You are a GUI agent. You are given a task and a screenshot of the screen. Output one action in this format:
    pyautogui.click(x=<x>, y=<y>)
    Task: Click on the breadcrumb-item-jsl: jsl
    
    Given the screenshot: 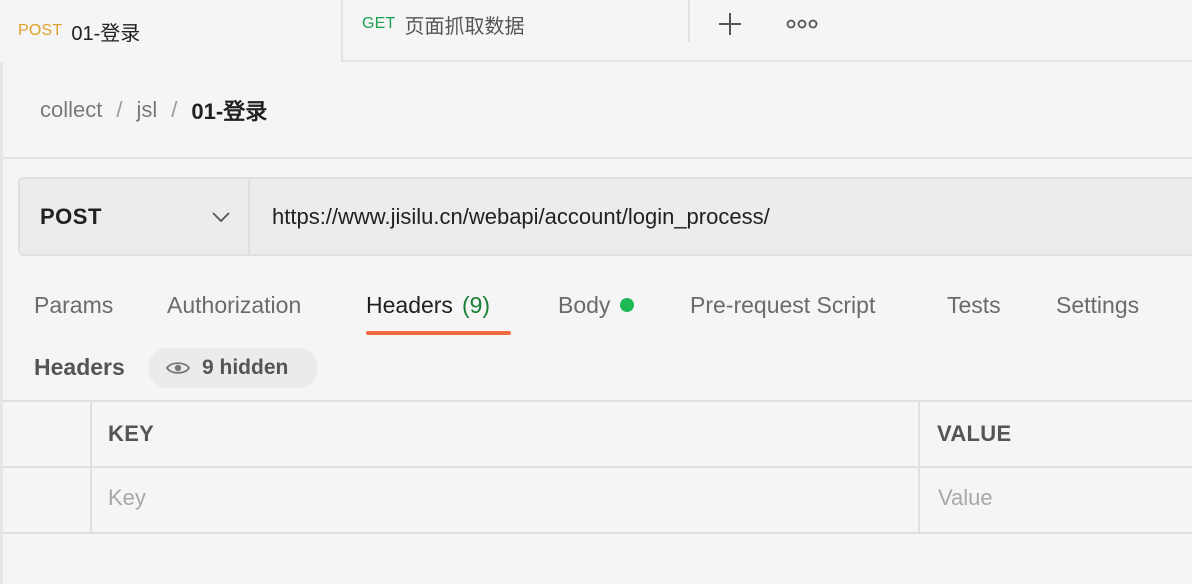 What is the action you would take?
    pyautogui.click(x=146, y=110)
    